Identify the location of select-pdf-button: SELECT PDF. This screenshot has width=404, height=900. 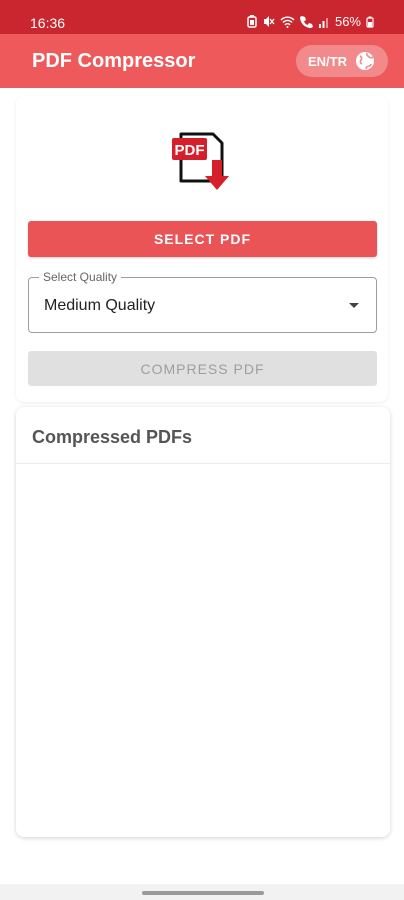
(202, 239).